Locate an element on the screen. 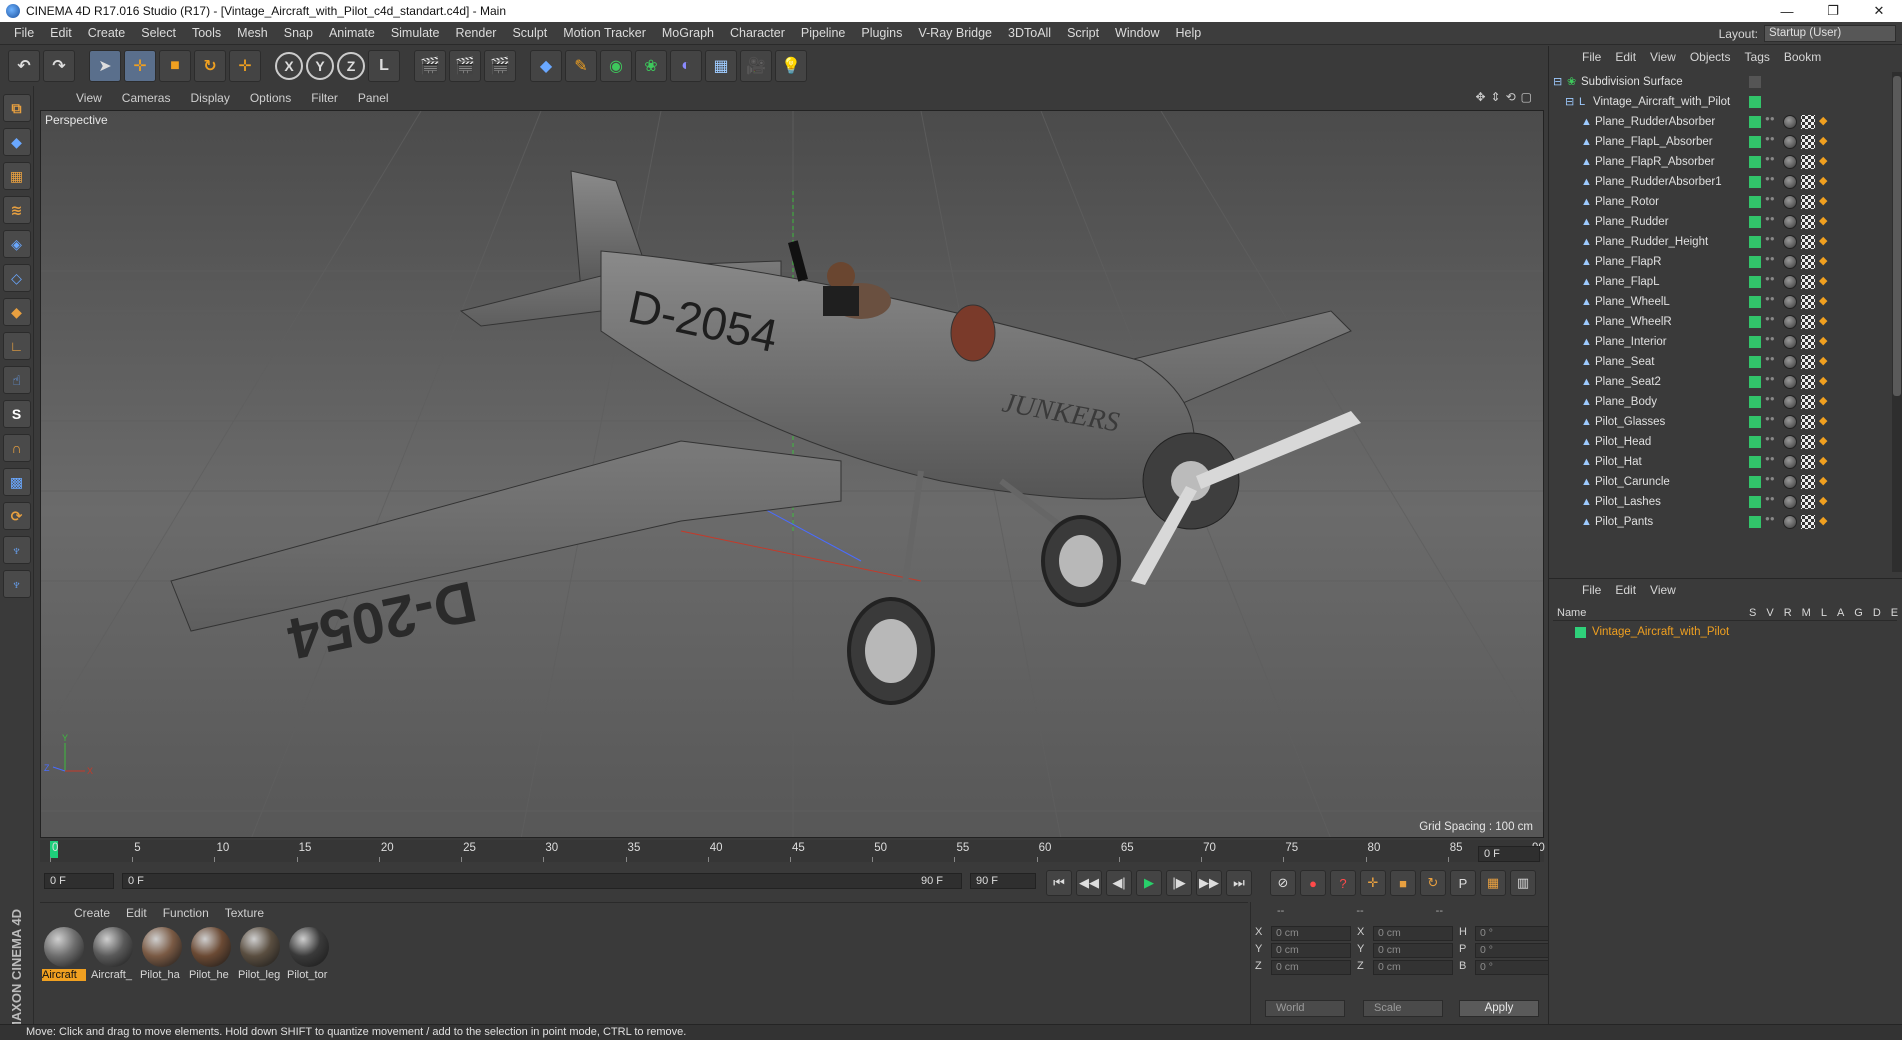 The image size is (1902, 1040). object-row: ▲ Pilot_Glasses ●● ◆ is located at coordinates (1723, 422).